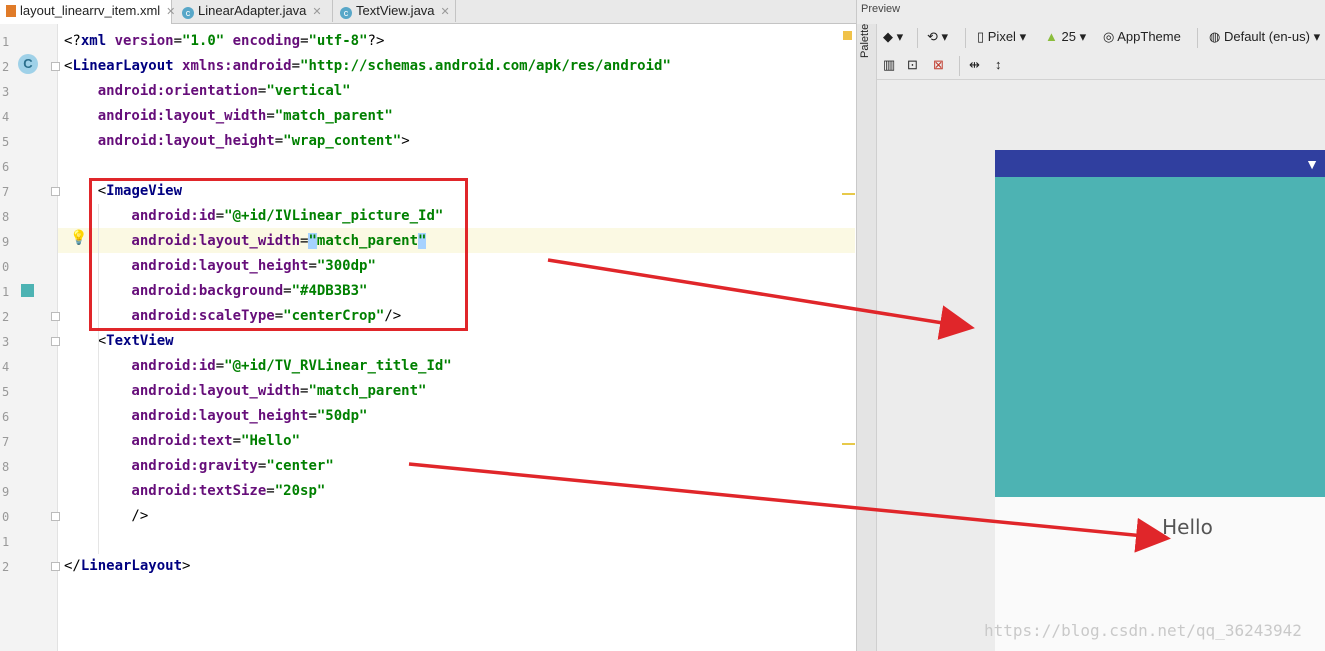 The image size is (1325, 651). Describe the element at coordinates (338, 366) in the screenshot. I see `code-token: "@+id/TV_RVLinear_title_Id"` at that location.